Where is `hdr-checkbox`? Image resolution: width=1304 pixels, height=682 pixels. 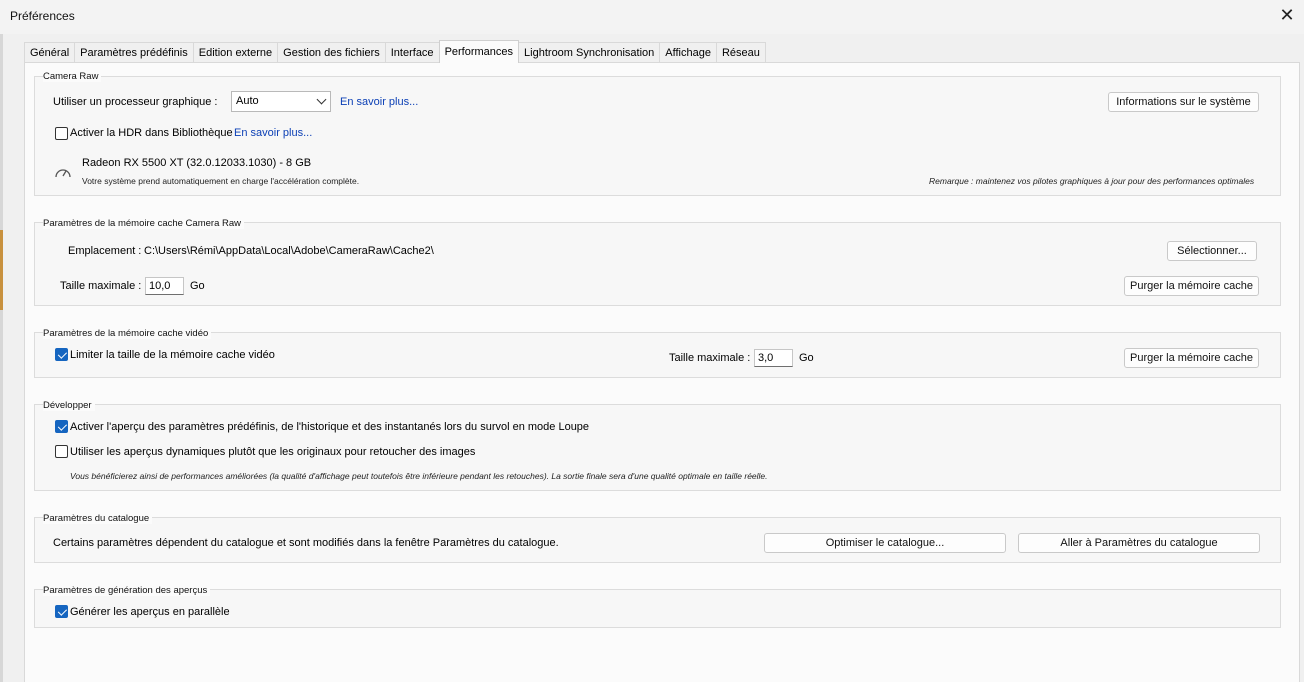
hdr-checkbox is located at coordinates (61, 133).